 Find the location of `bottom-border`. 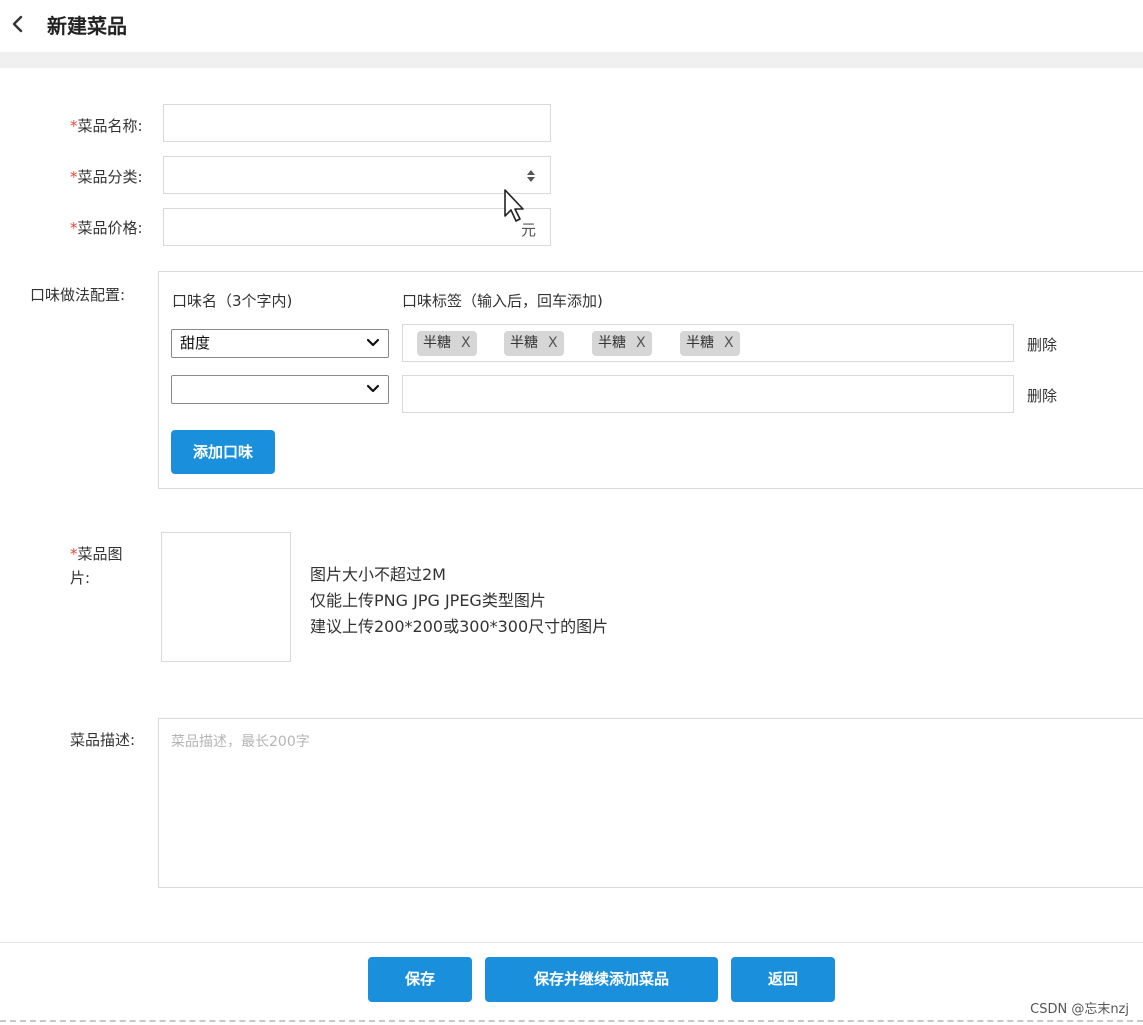

bottom-border is located at coordinates (571, 1021).